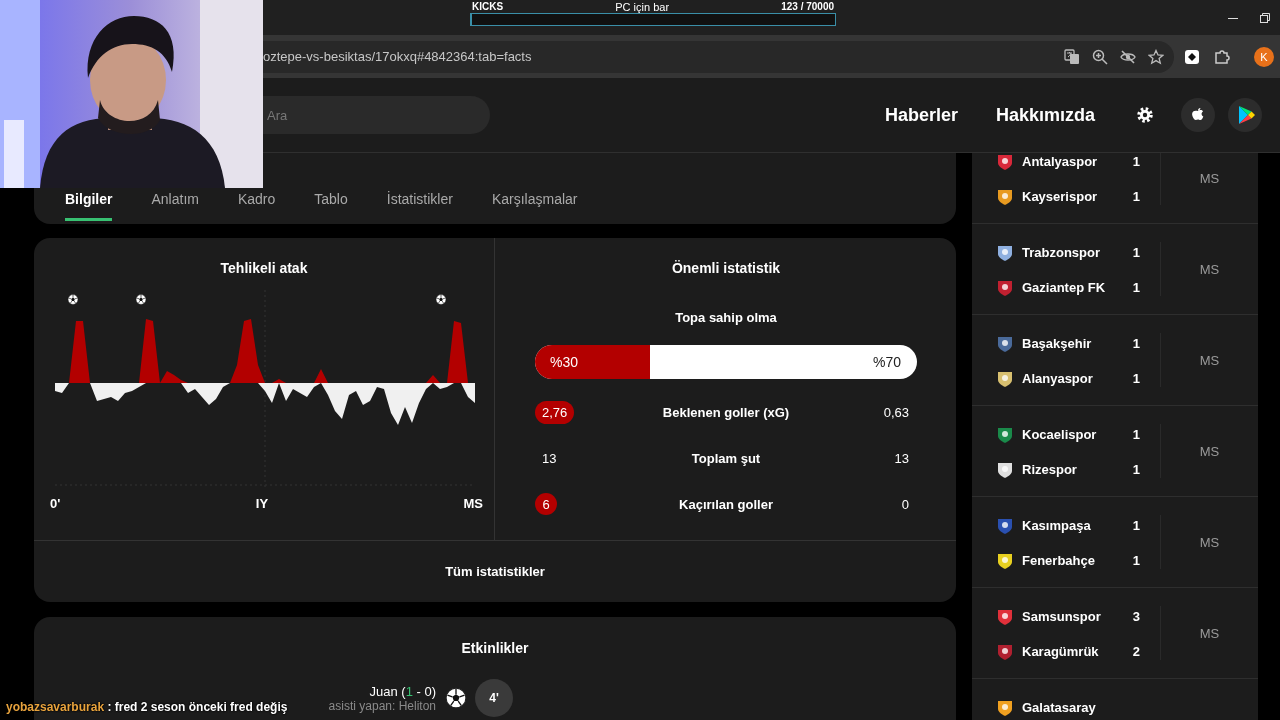 This screenshot has width=1280, height=720. What do you see at coordinates (1245, 115) in the screenshot?
I see `play-store-icon` at bounding box center [1245, 115].